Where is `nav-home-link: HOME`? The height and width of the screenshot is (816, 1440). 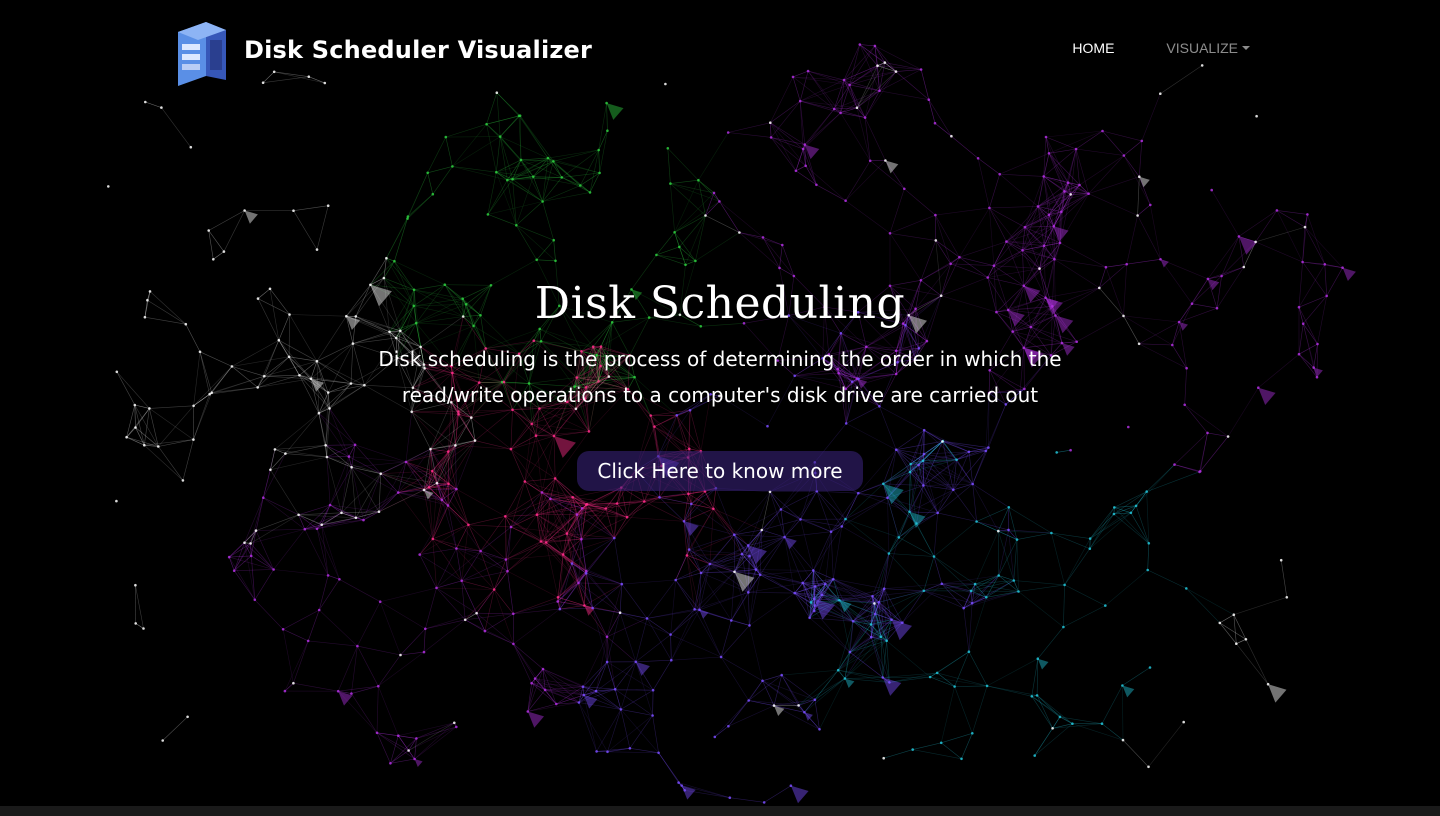 nav-home-link: HOME is located at coordinates (1093, 48).